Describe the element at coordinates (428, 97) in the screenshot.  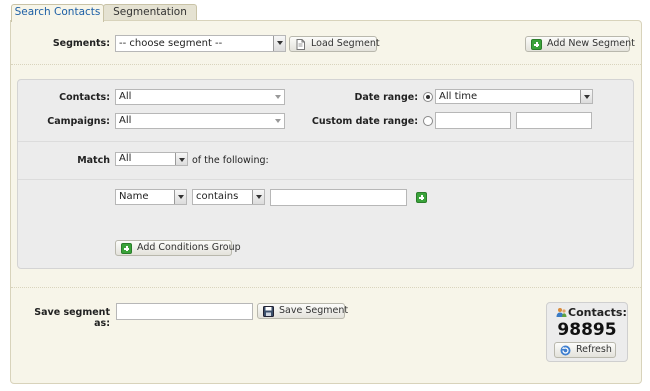
I see `date-range-radio` at that location.